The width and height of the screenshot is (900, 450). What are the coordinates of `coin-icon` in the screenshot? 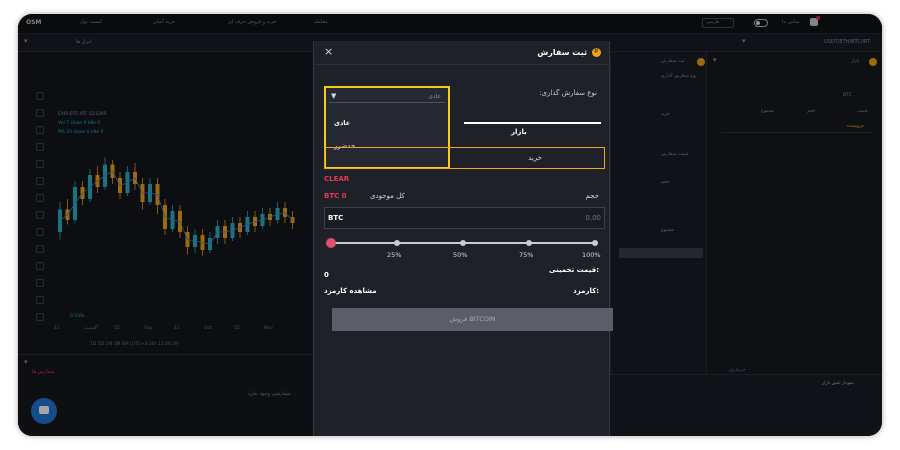 It's located at (701, 62).